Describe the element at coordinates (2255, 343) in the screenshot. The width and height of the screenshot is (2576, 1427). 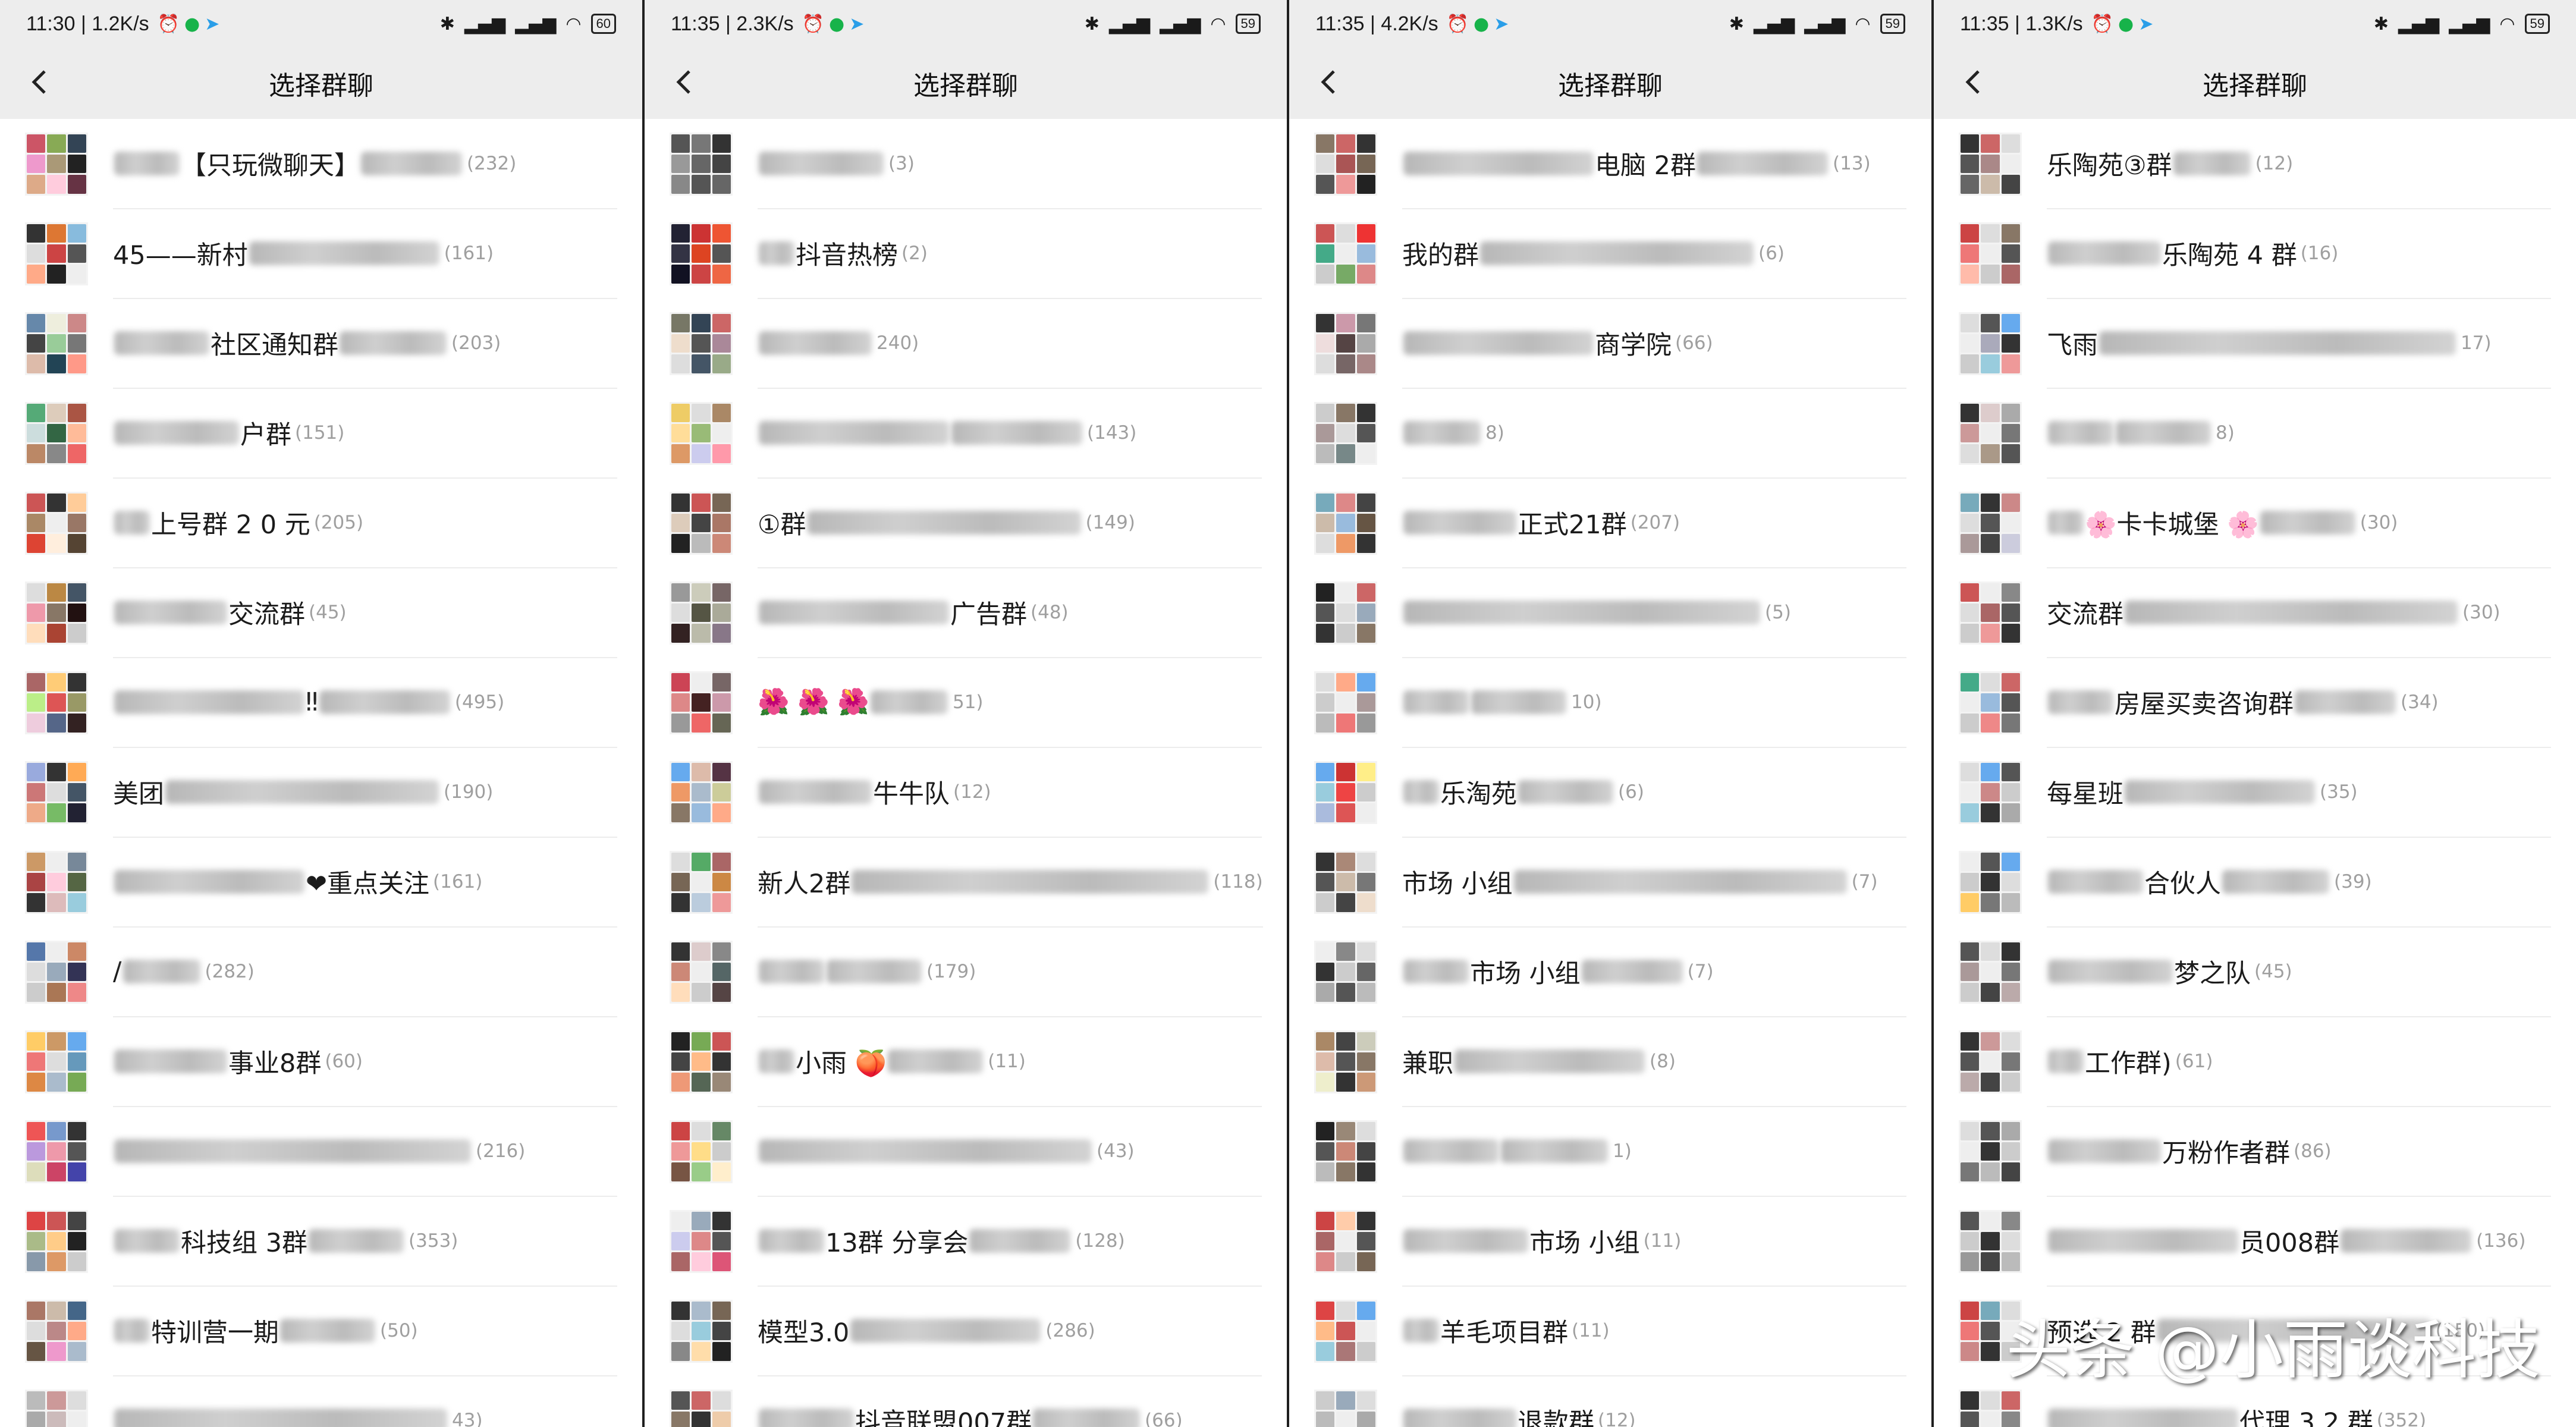
I see `list-item: 飞雨 17)` at that location.